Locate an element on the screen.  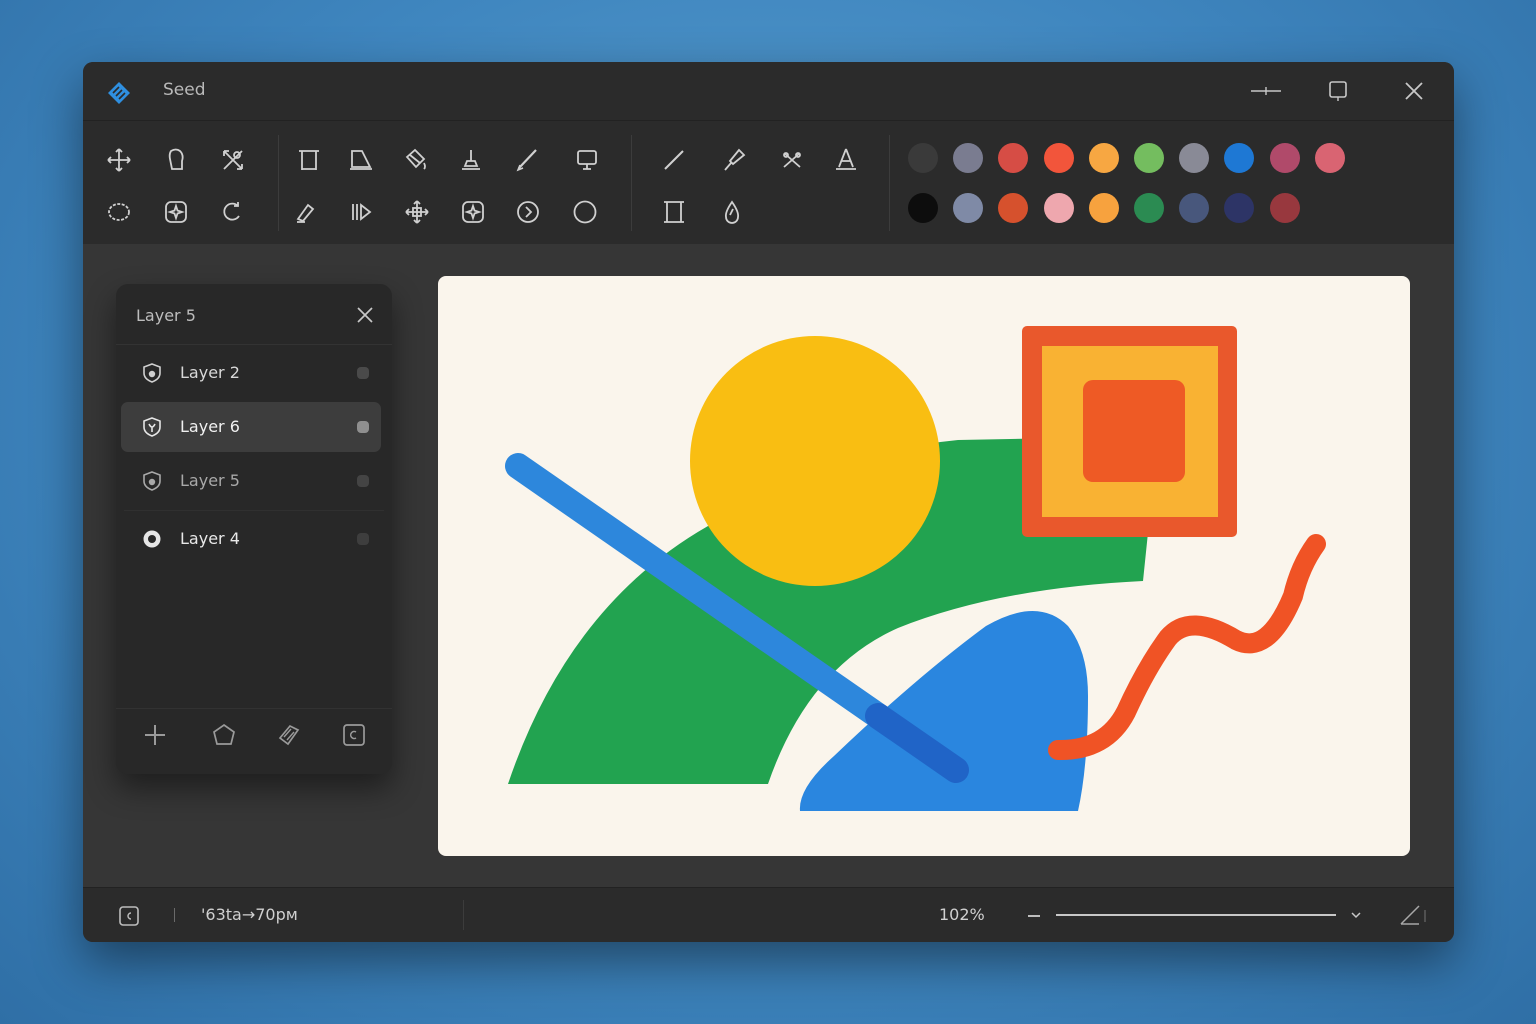
shape-layer-button is located at coordinates (224, 735).